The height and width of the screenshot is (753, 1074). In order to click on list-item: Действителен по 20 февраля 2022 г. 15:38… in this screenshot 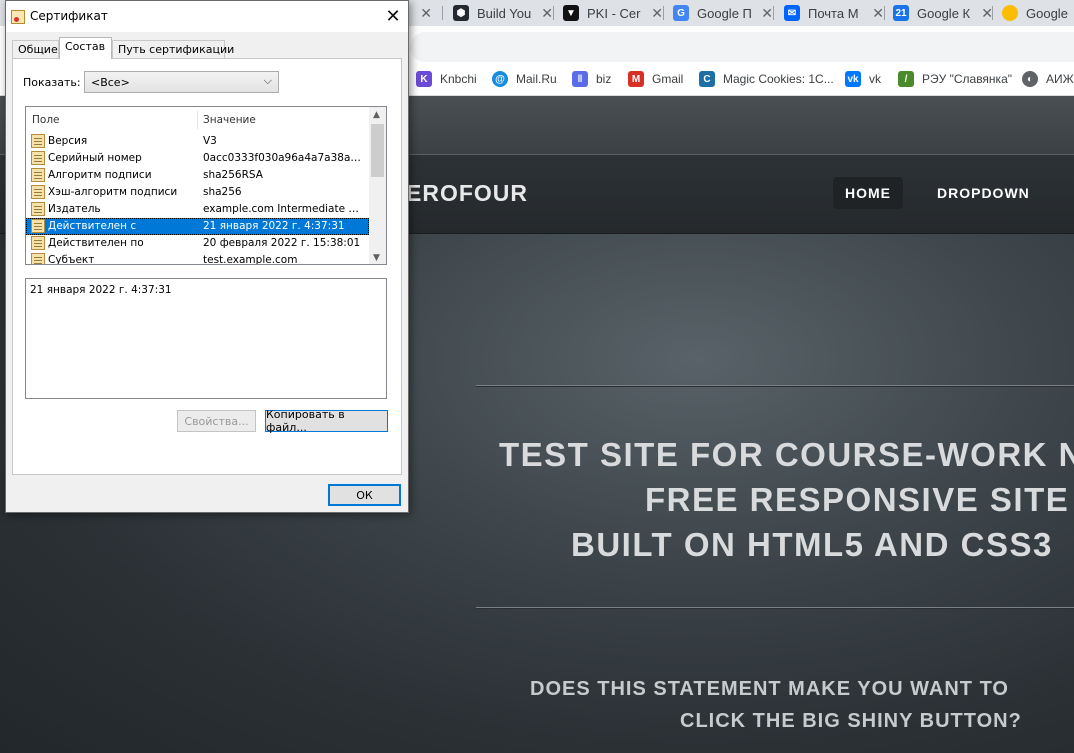, I will do `click(197, 243)`.